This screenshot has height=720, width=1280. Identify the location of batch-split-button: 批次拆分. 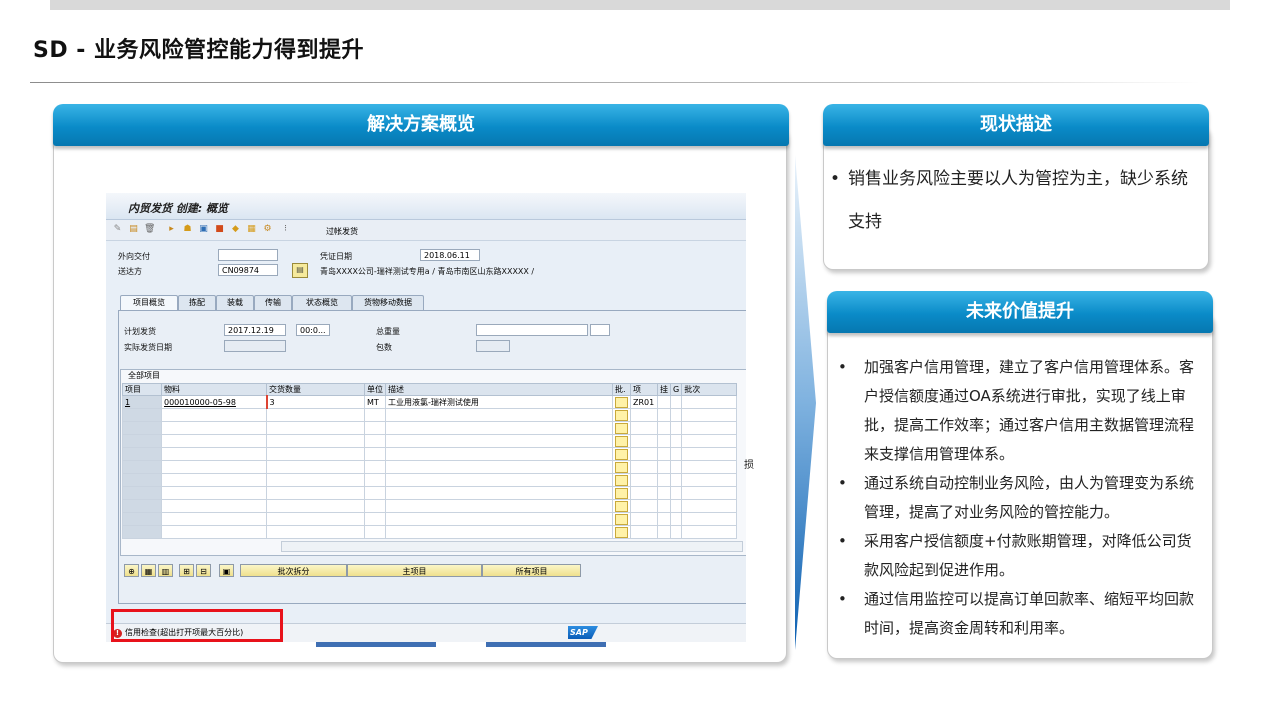
(293, 570).